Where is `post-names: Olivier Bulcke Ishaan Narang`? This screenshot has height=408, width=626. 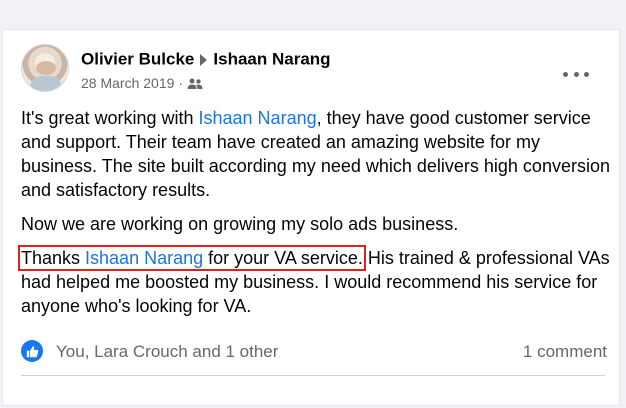
post-names: Olivier Bulcke Ishaan Narang is located at coordinates (206, 59).